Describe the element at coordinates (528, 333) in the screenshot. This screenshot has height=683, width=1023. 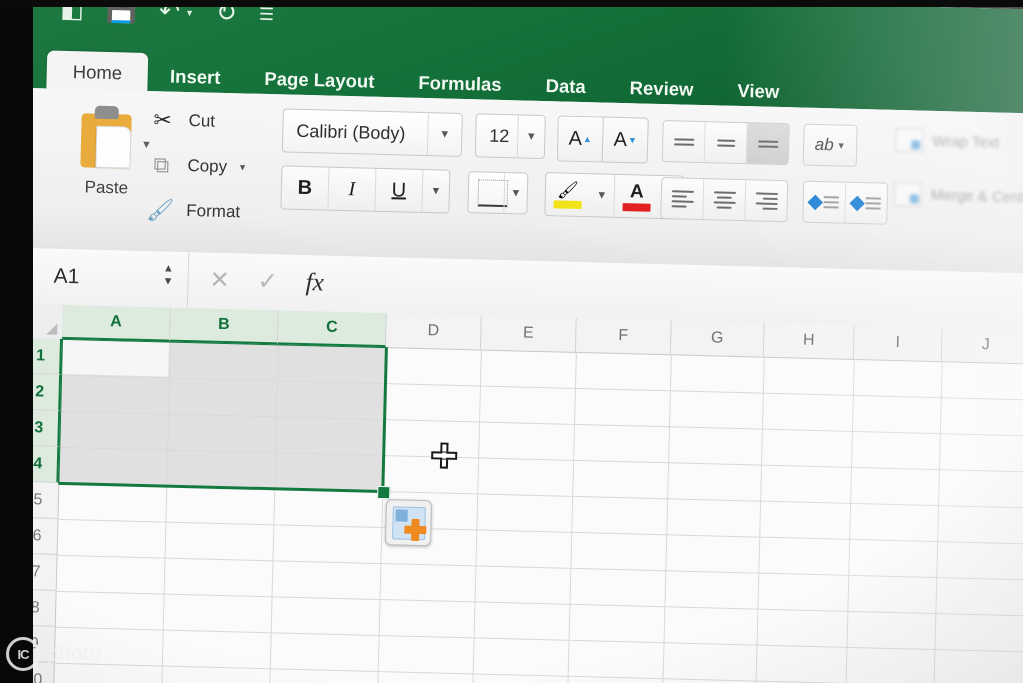
I see `column-header-e: E` at that location.